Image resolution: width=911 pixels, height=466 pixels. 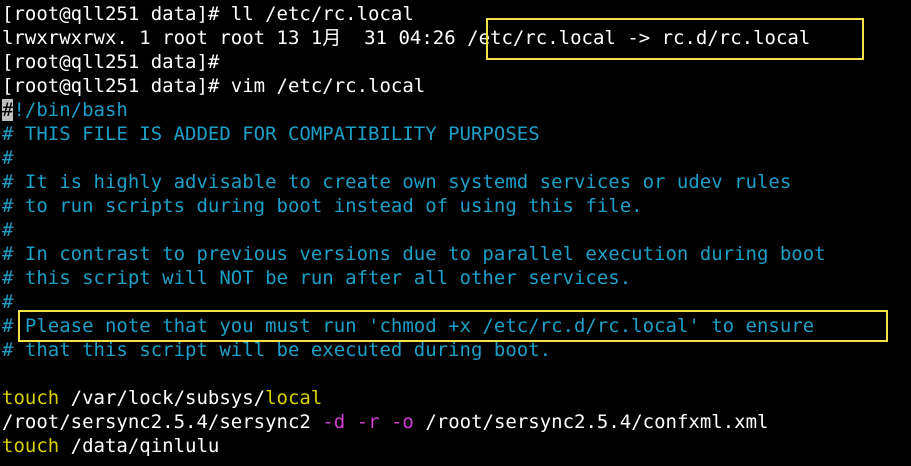 I want to click on sersync-path: /root/sersync2.5.4/sersync2, so click(x=162, y=422).